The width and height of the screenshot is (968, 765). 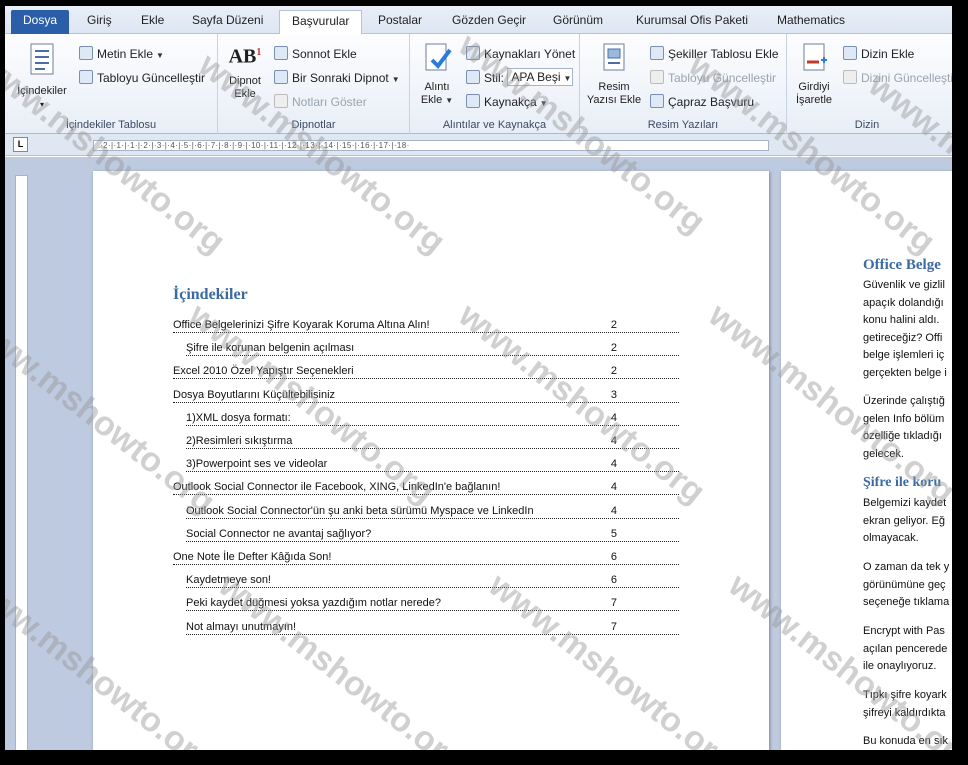 I want to click on update-index-button: Dizini Güncelleştir, so click(x=897, y=78).